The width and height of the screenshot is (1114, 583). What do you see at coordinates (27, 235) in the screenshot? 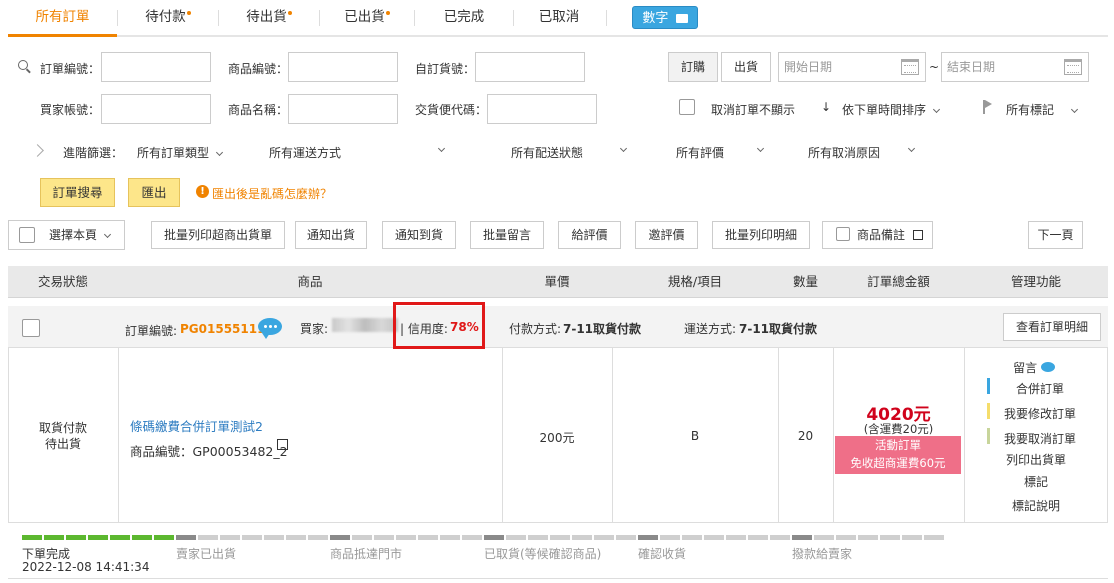
I see `select-page-checkbox` at bounding box center [27, 235].